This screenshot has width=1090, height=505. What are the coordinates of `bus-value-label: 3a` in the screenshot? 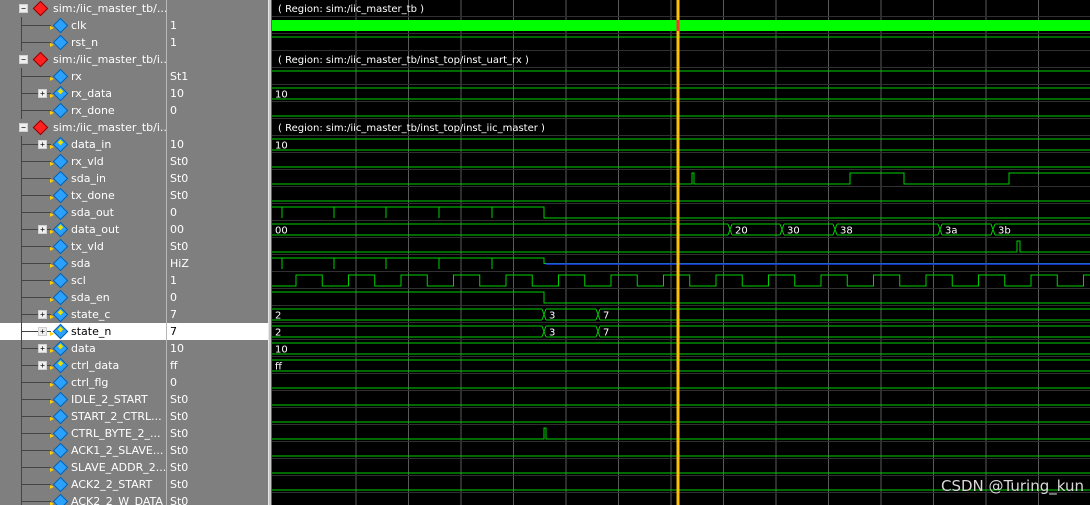 It's located at (951, 231).